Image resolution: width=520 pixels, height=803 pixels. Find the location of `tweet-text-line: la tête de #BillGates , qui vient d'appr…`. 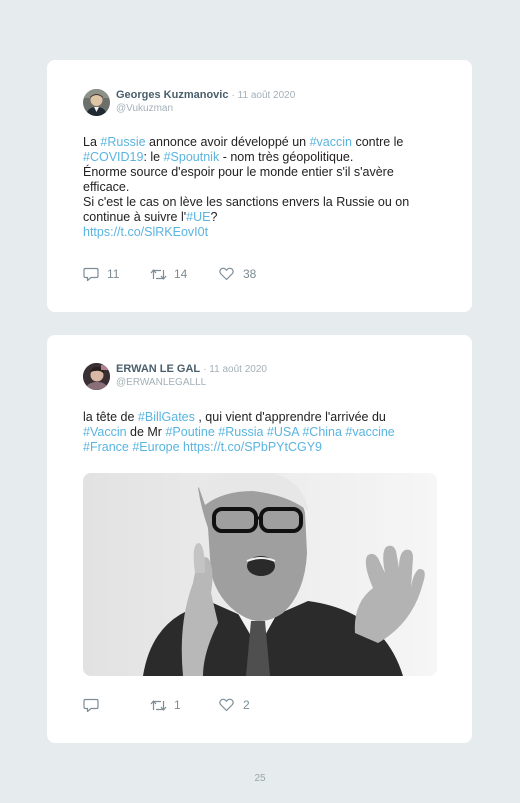

tweet-text-line: la tête de #BillGates , qui vient d'appr… is located at coordinates (262, 417).